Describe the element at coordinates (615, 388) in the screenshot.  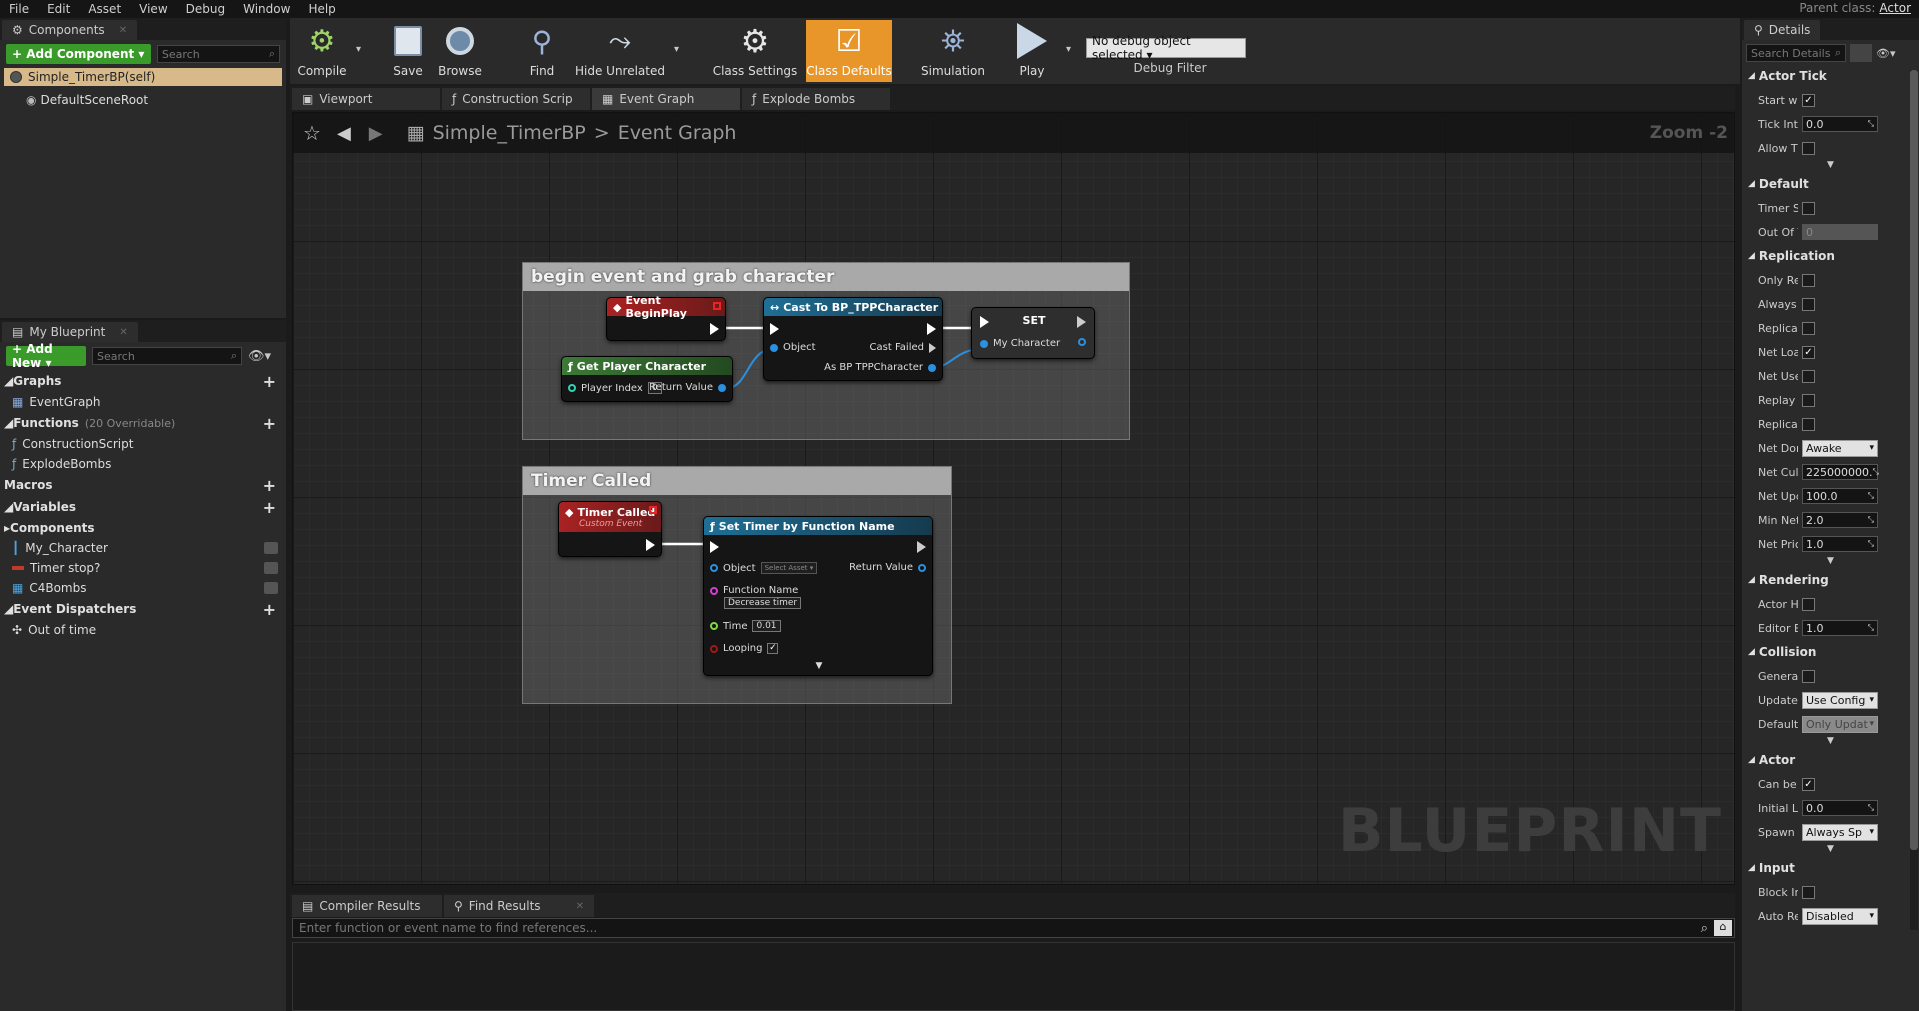
I see `player-index-pin: Player Index 0` at that location.